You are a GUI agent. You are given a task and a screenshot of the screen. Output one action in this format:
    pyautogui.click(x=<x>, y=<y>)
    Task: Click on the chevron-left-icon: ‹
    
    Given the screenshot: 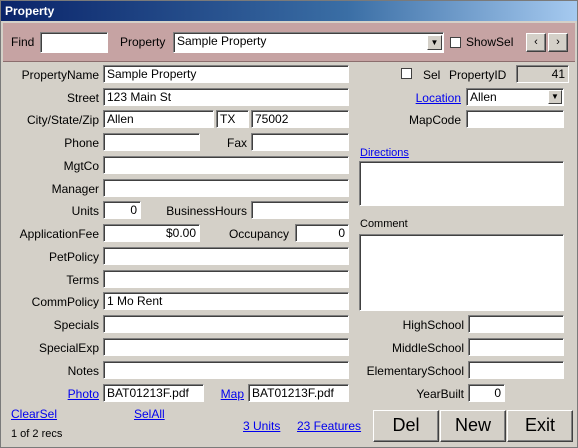 What is the action you would take?
    pyautogui.click(x=536, y=42)
    